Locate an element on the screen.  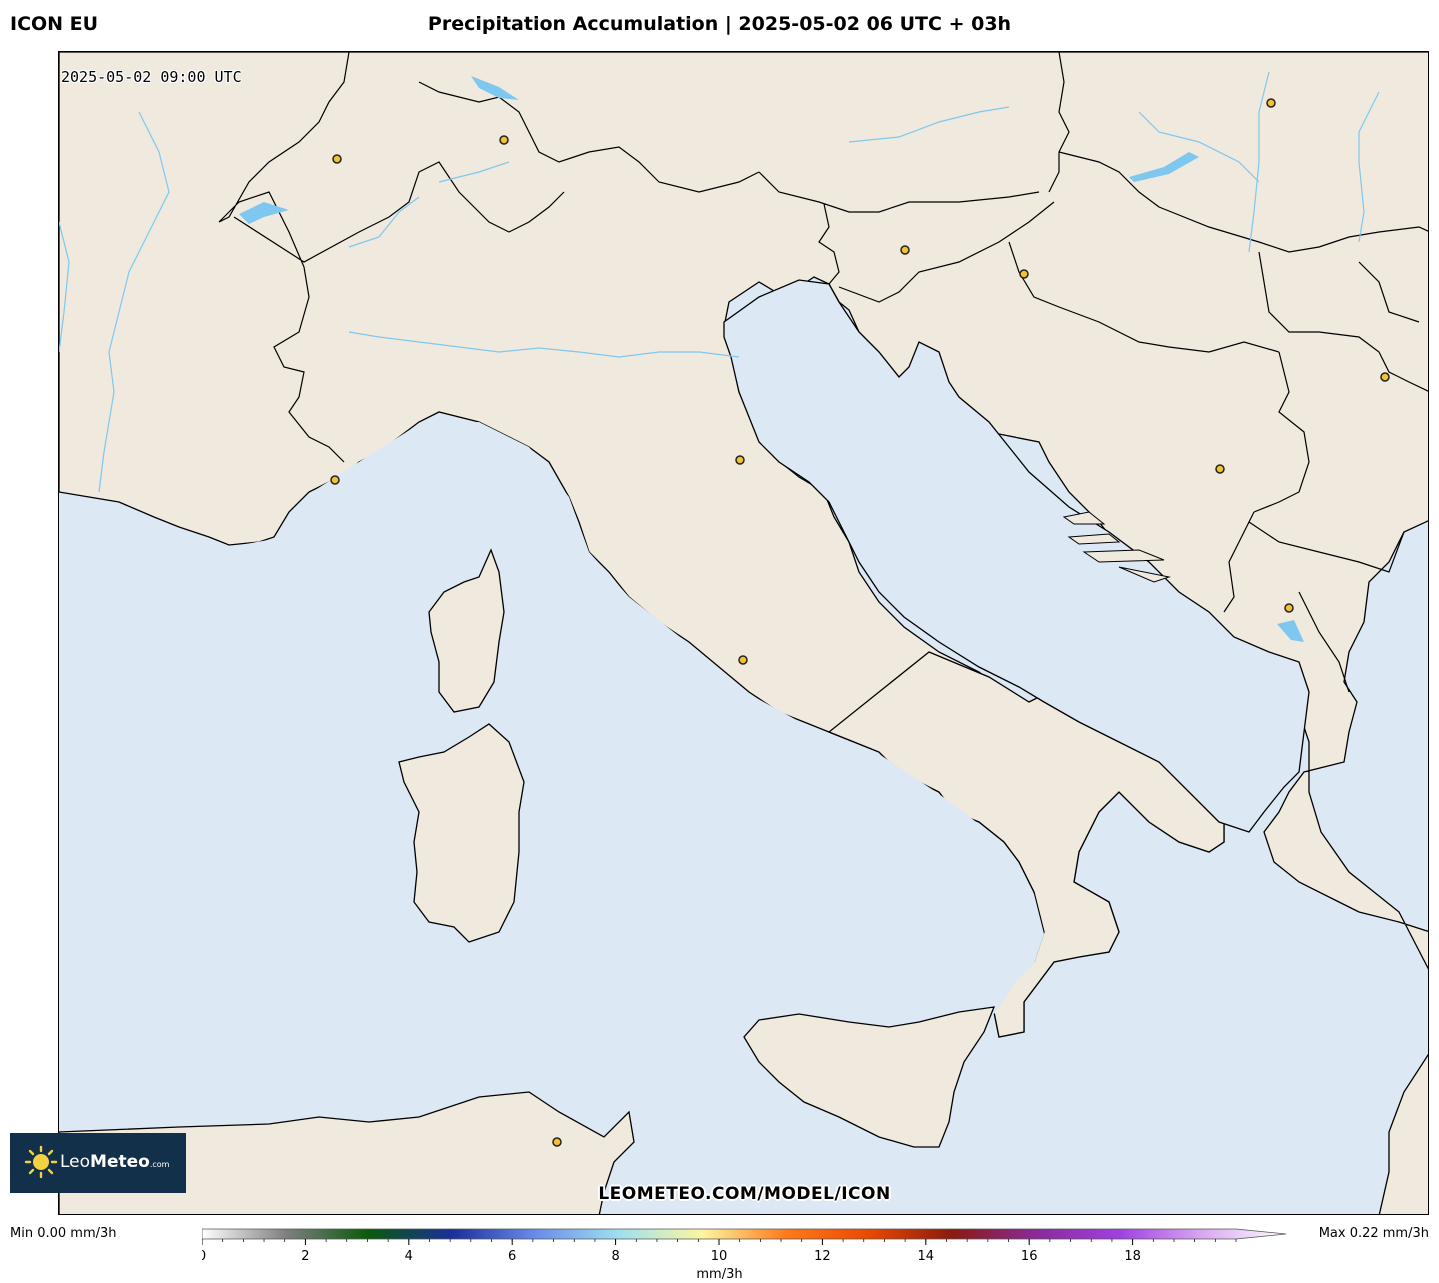
logo-brand: Meteo is located at coordinates (120, 1162).